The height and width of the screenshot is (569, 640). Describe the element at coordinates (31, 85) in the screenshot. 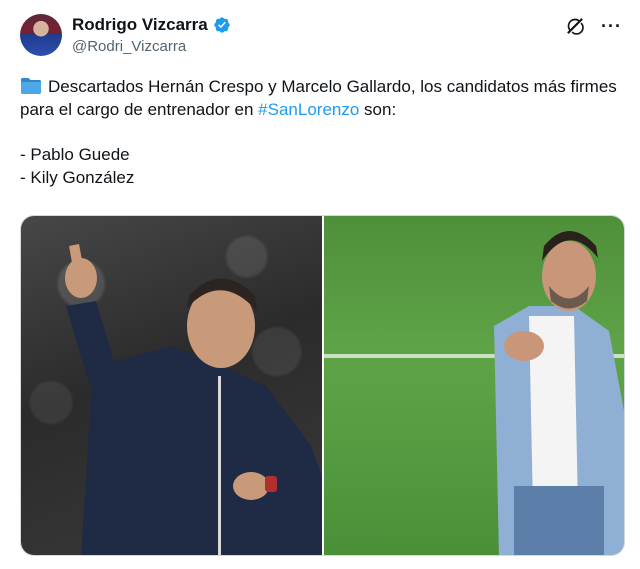

I see `folder-icon` at that location.